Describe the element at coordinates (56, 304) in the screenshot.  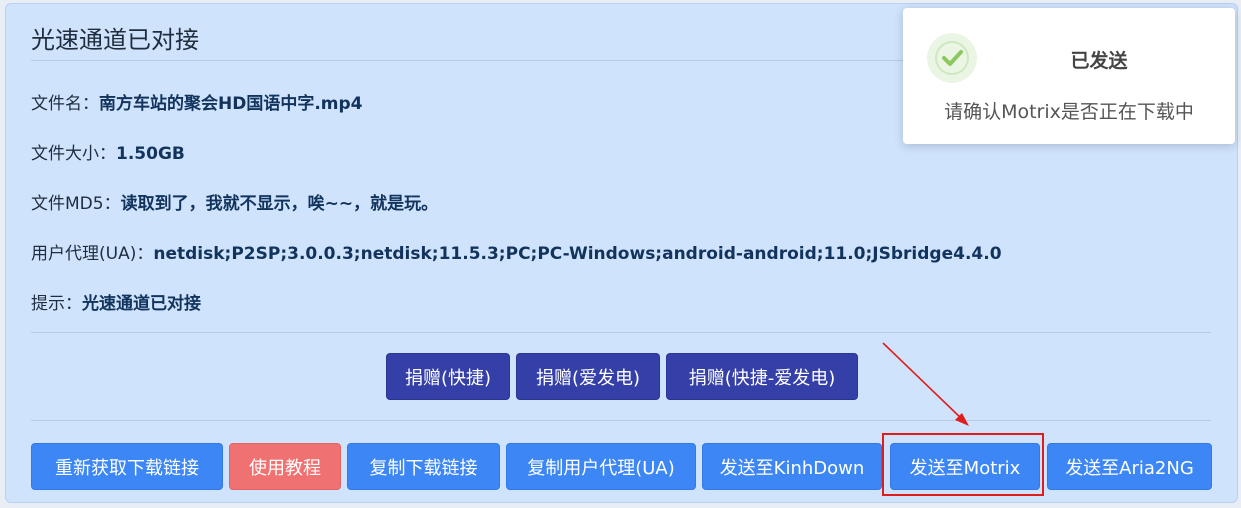
I see `tip-label: 提示：` at that location.